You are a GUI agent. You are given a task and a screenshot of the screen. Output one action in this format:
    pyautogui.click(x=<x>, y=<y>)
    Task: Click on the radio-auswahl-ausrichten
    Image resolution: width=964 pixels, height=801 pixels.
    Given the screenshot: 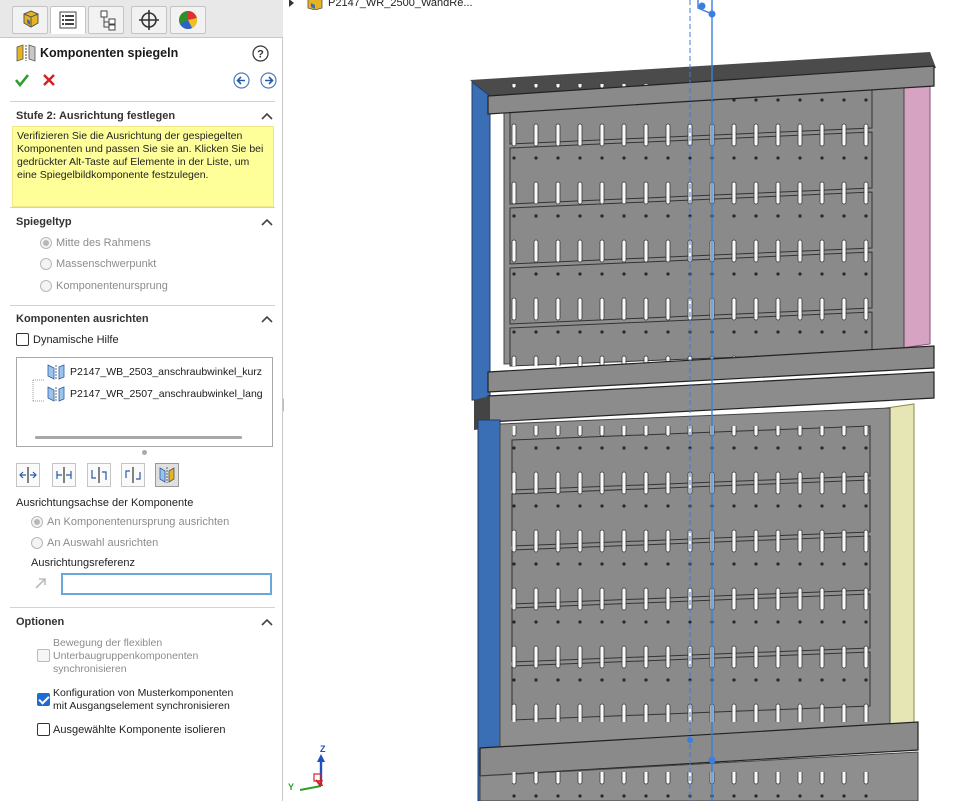 What is the action you would take?
    pyautogui.click(x=37, y=543)
    